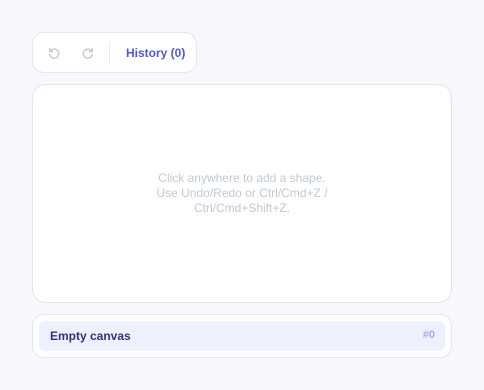 The width and height of the screenshot is (484, 390). I want to click on redo-icon, so click(88, 53).